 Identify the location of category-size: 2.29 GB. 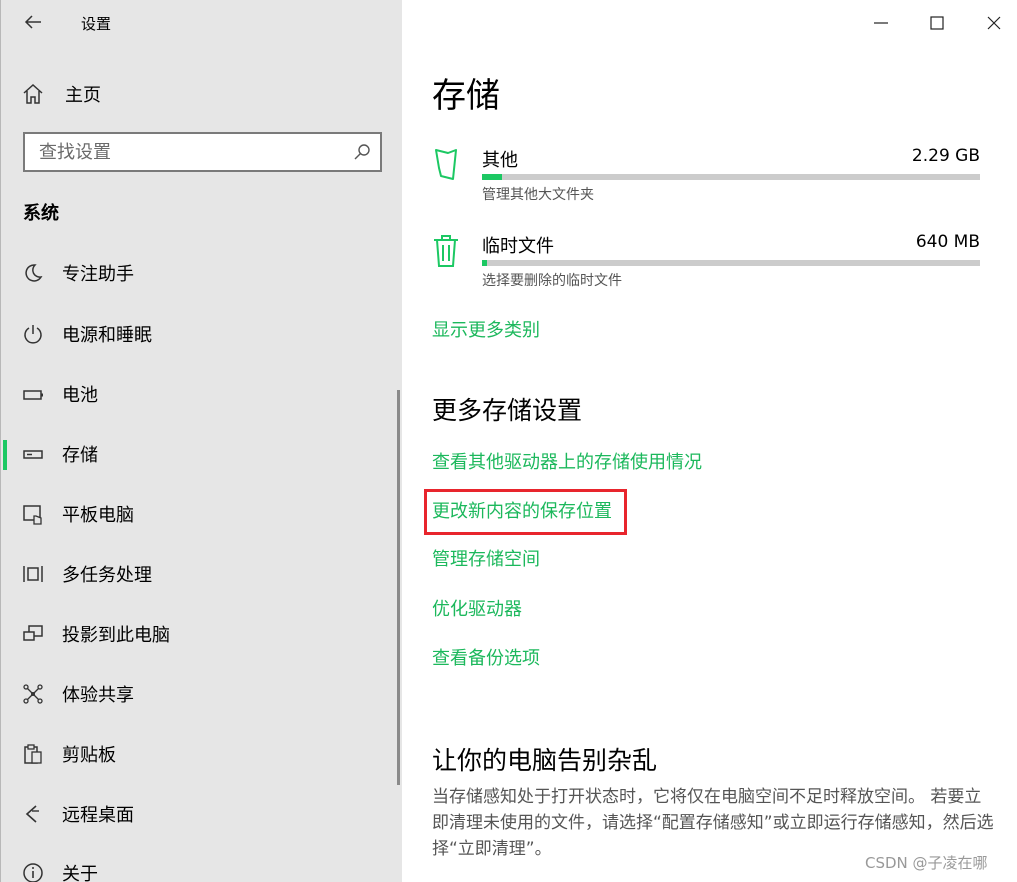
(945, 156).